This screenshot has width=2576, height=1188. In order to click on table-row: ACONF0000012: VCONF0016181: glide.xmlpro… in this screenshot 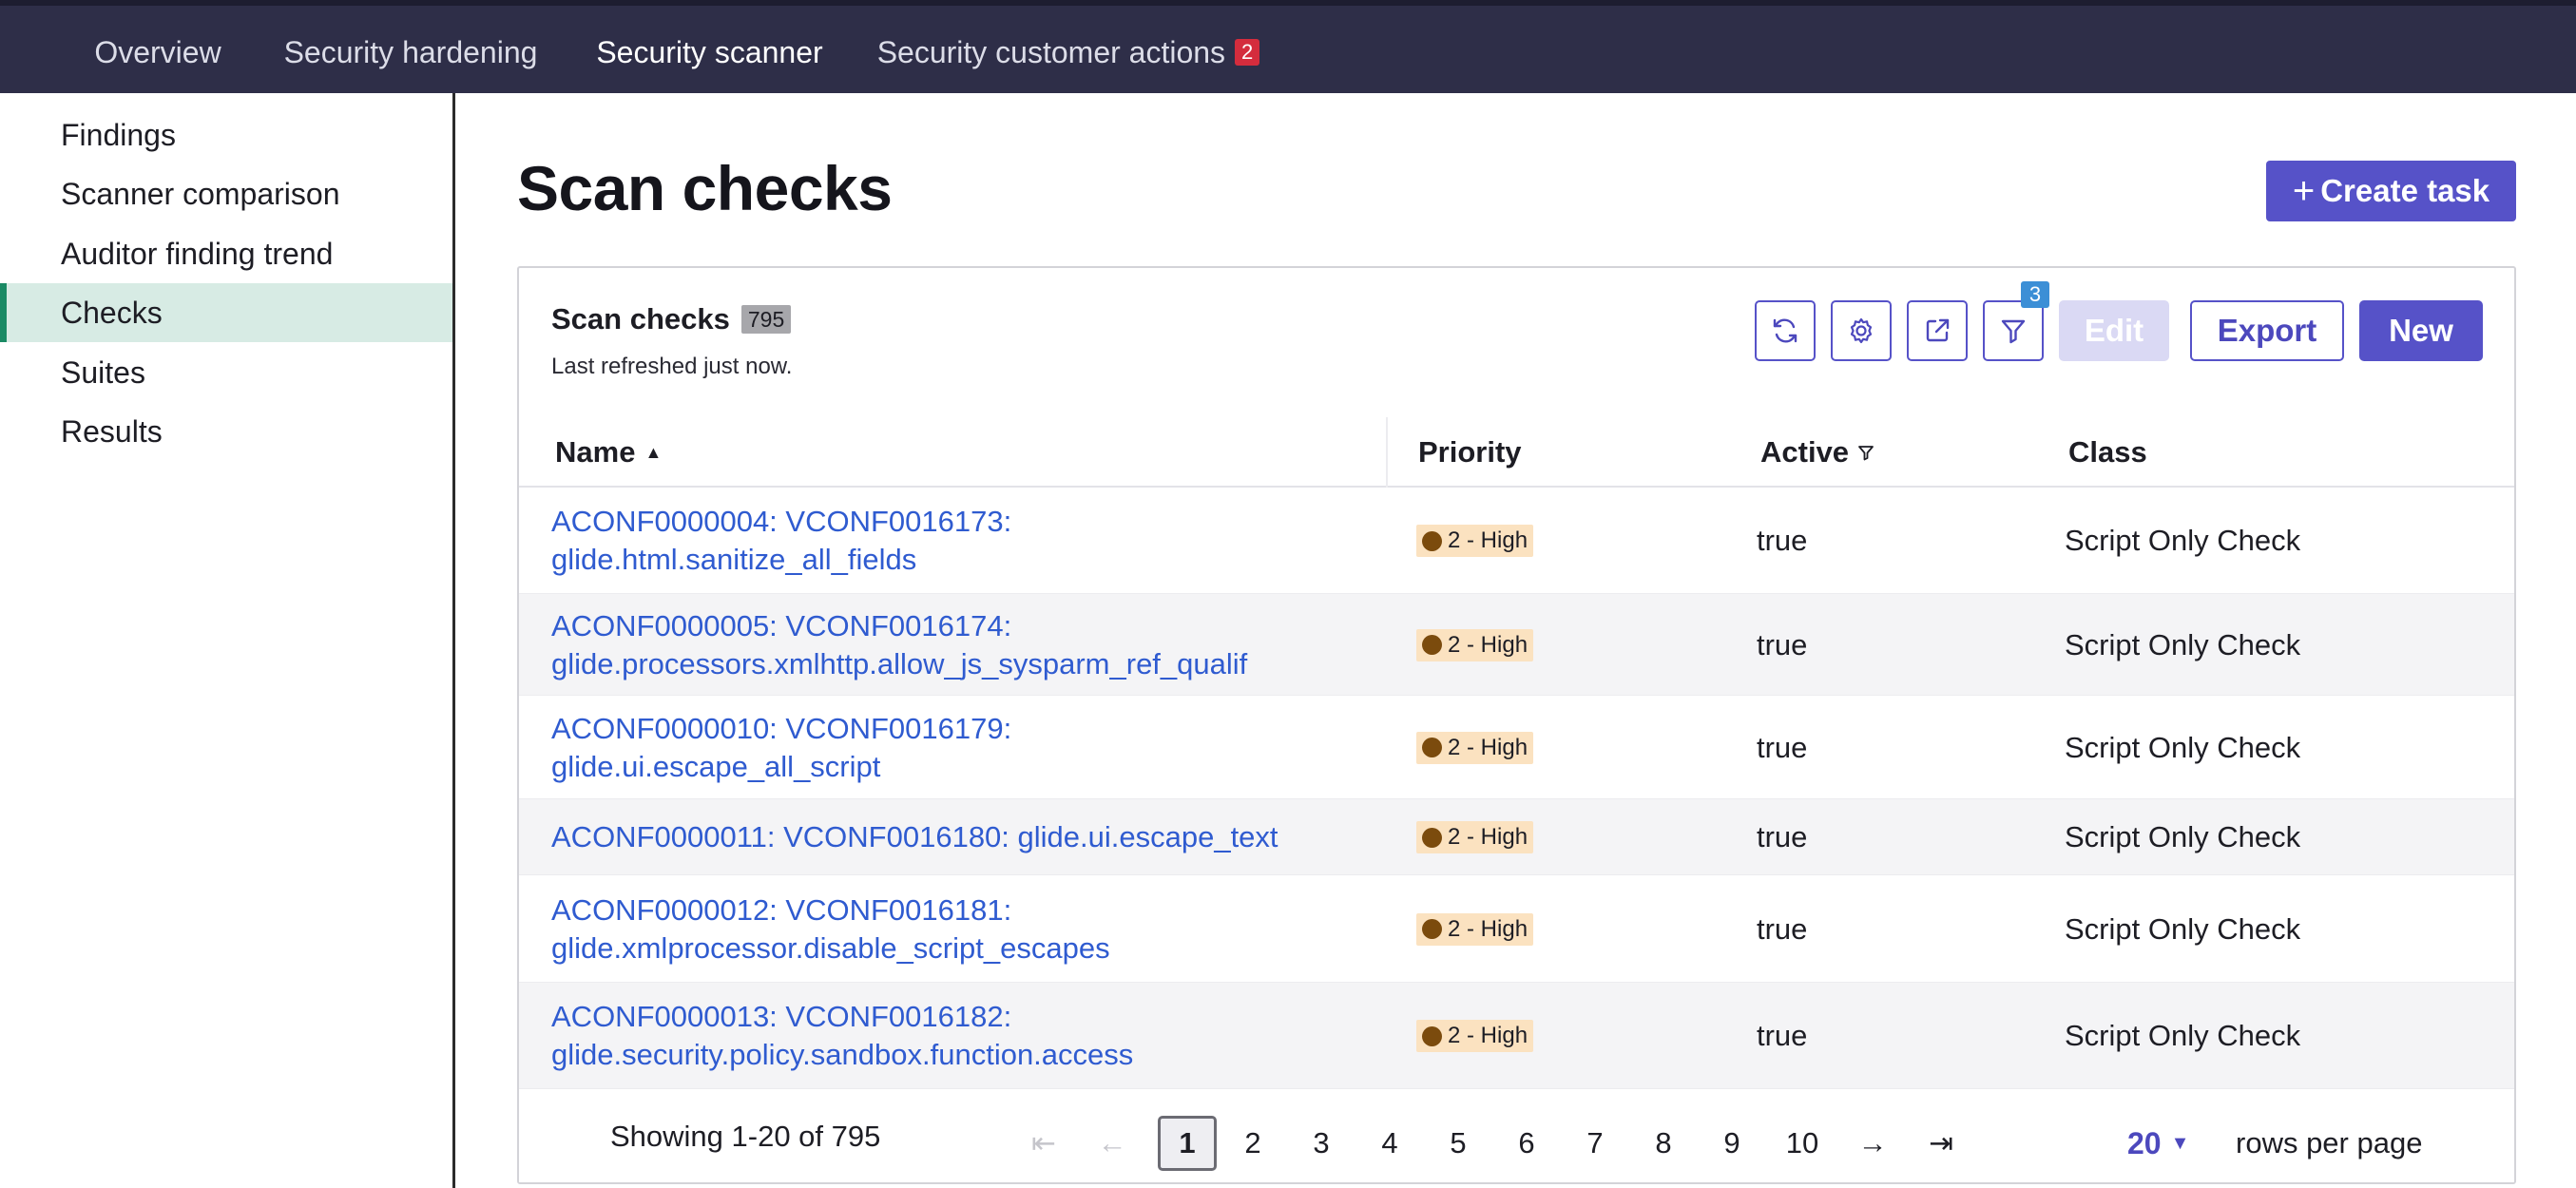, I will do `click(1516, 929)`.